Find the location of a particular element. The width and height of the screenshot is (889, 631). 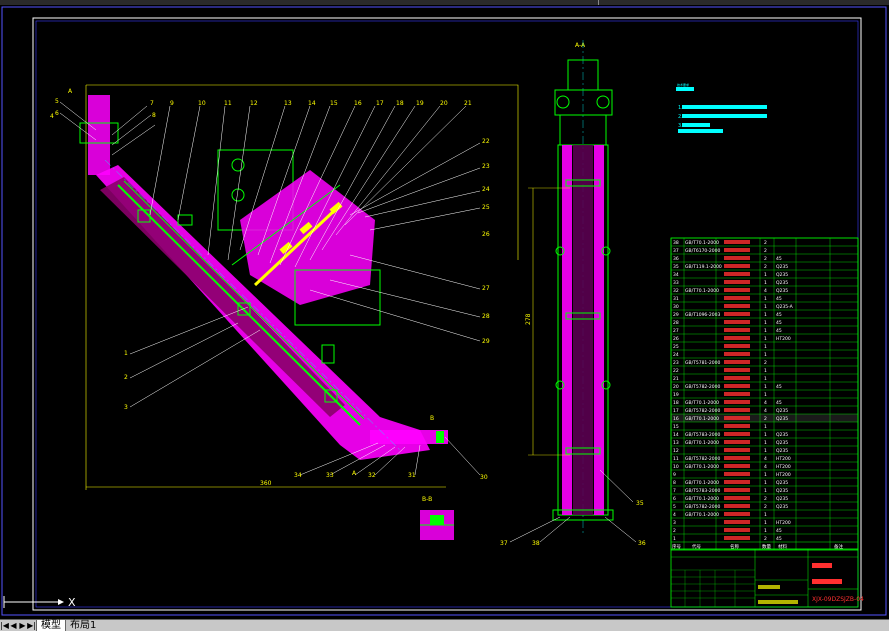

part-label: 33 is located at coordinates (330, 475).